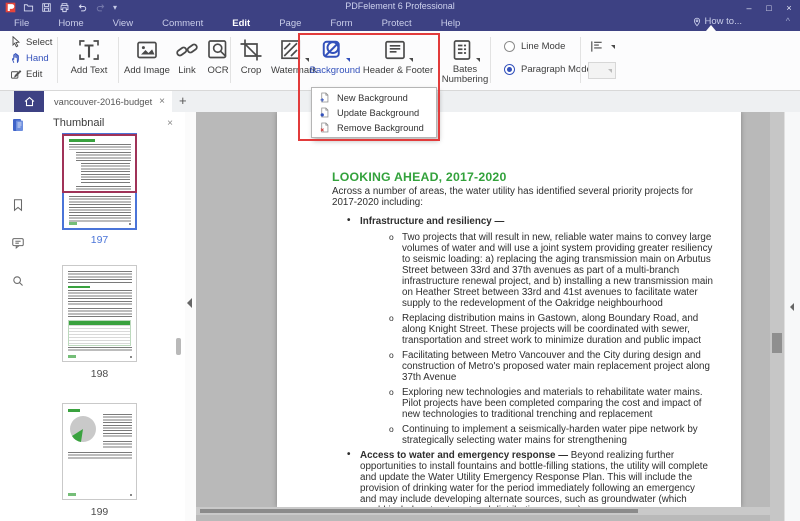 The width and height of the screenshot is (800, 521). I want to click on add-text-button: Add Text, so click(89, 57).